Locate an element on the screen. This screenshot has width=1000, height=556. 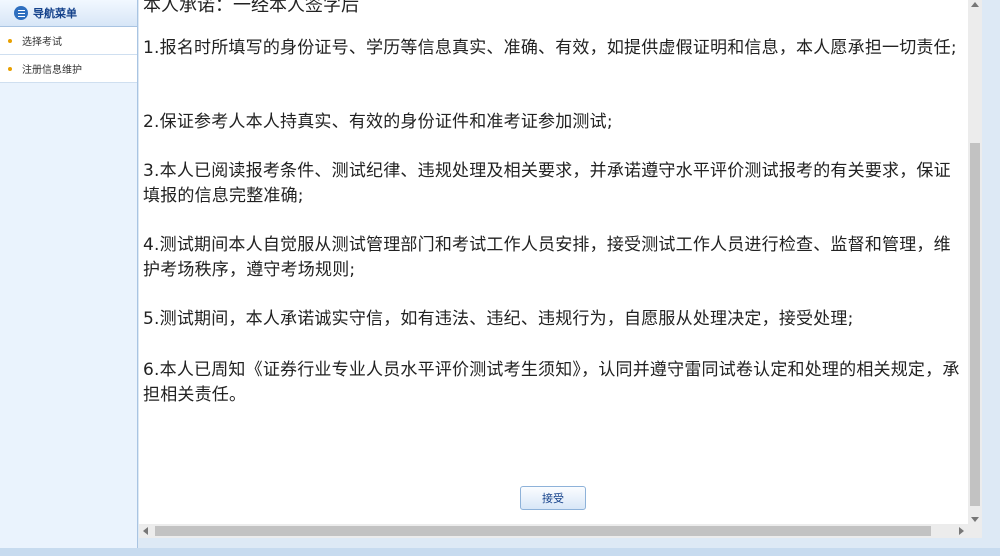
sidebar-item-label: 注册信息维护 is located at coordinates (52, 70).